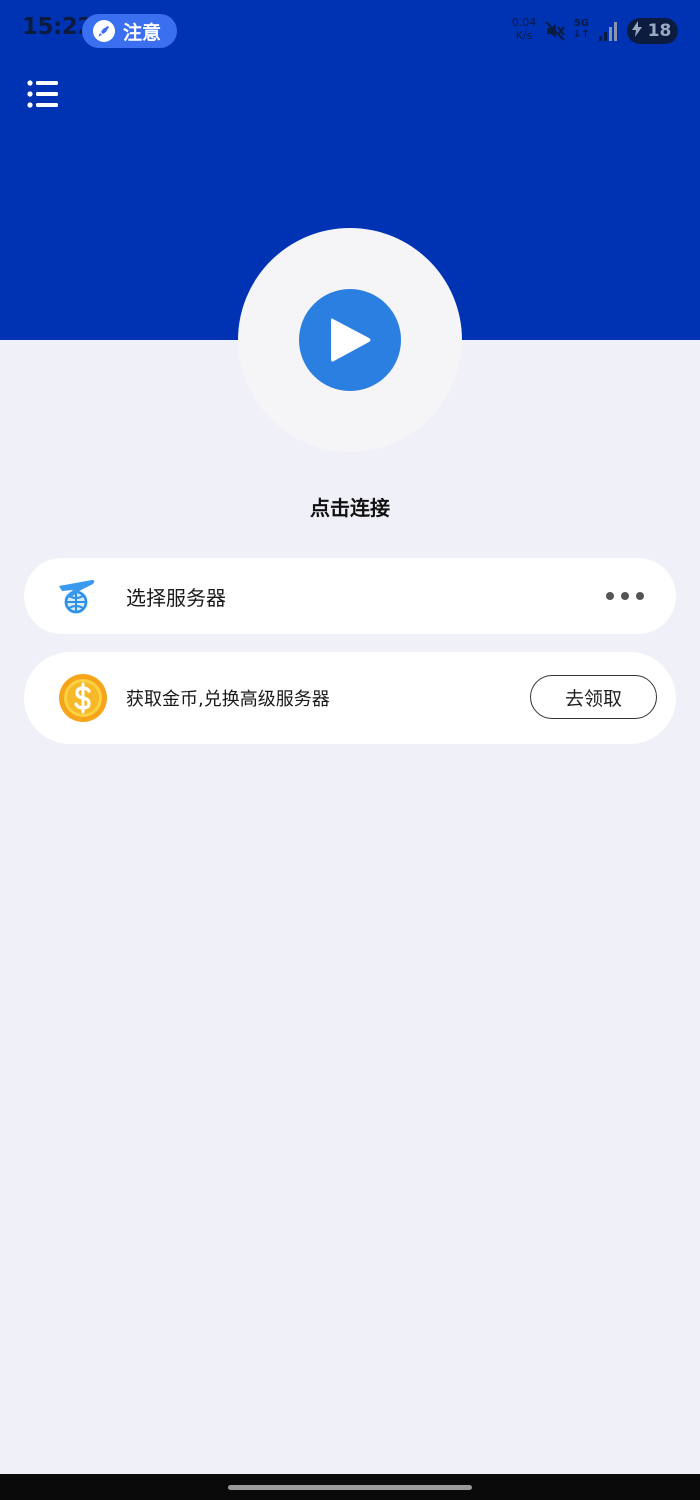 This screenshot has width=700, height=1500. What do you see at coordinates (636, 31) in the screenshot?
I see `battery-charging-icon` at bounding box center [636, 31].